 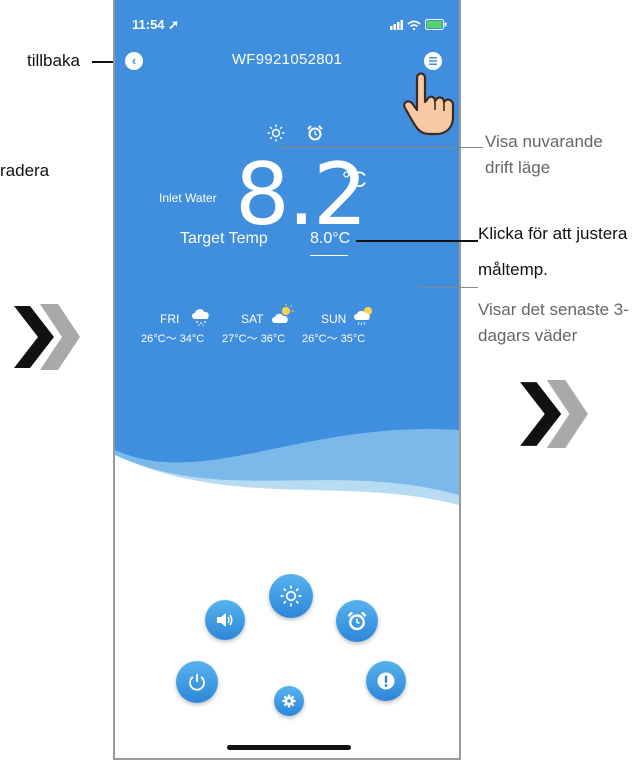 I want to click on sound-icon, so click(x=225, y=620).